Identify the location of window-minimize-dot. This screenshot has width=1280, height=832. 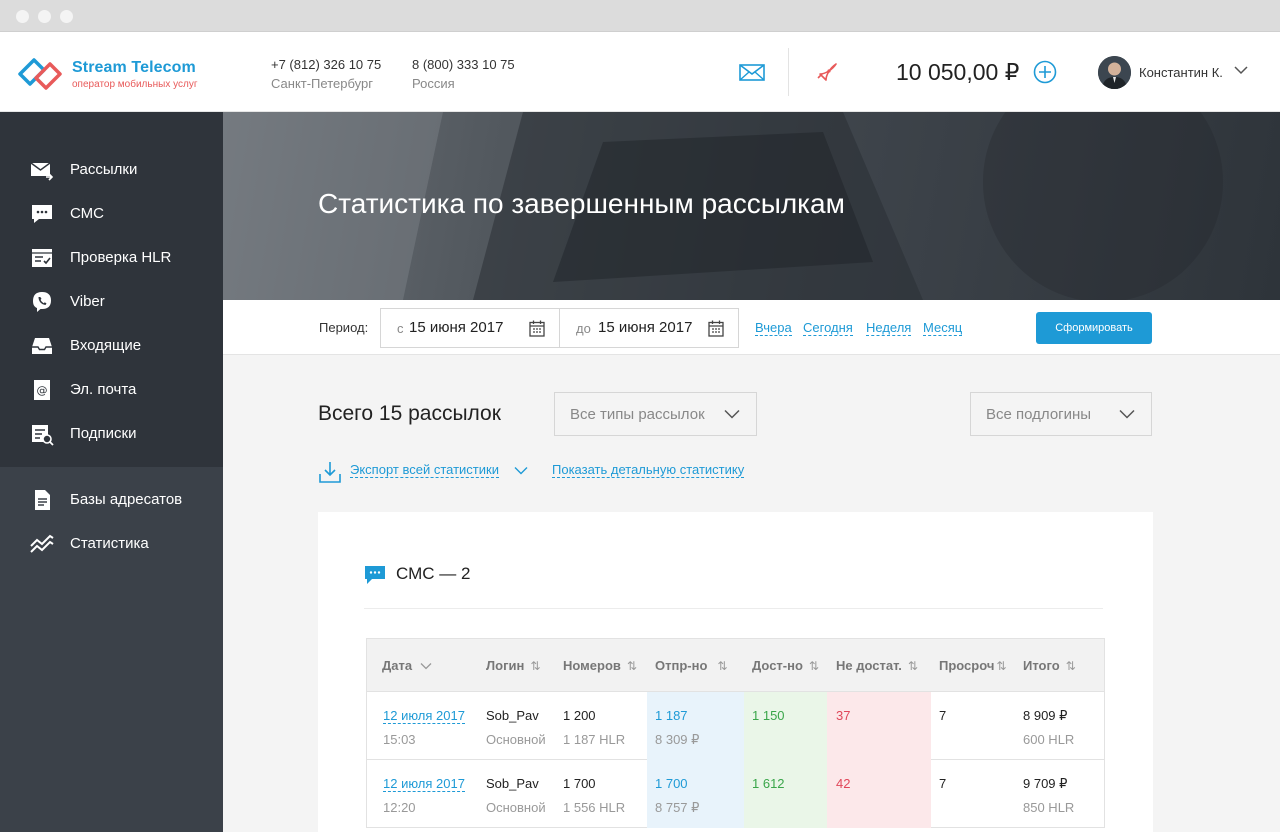
(44, 16).